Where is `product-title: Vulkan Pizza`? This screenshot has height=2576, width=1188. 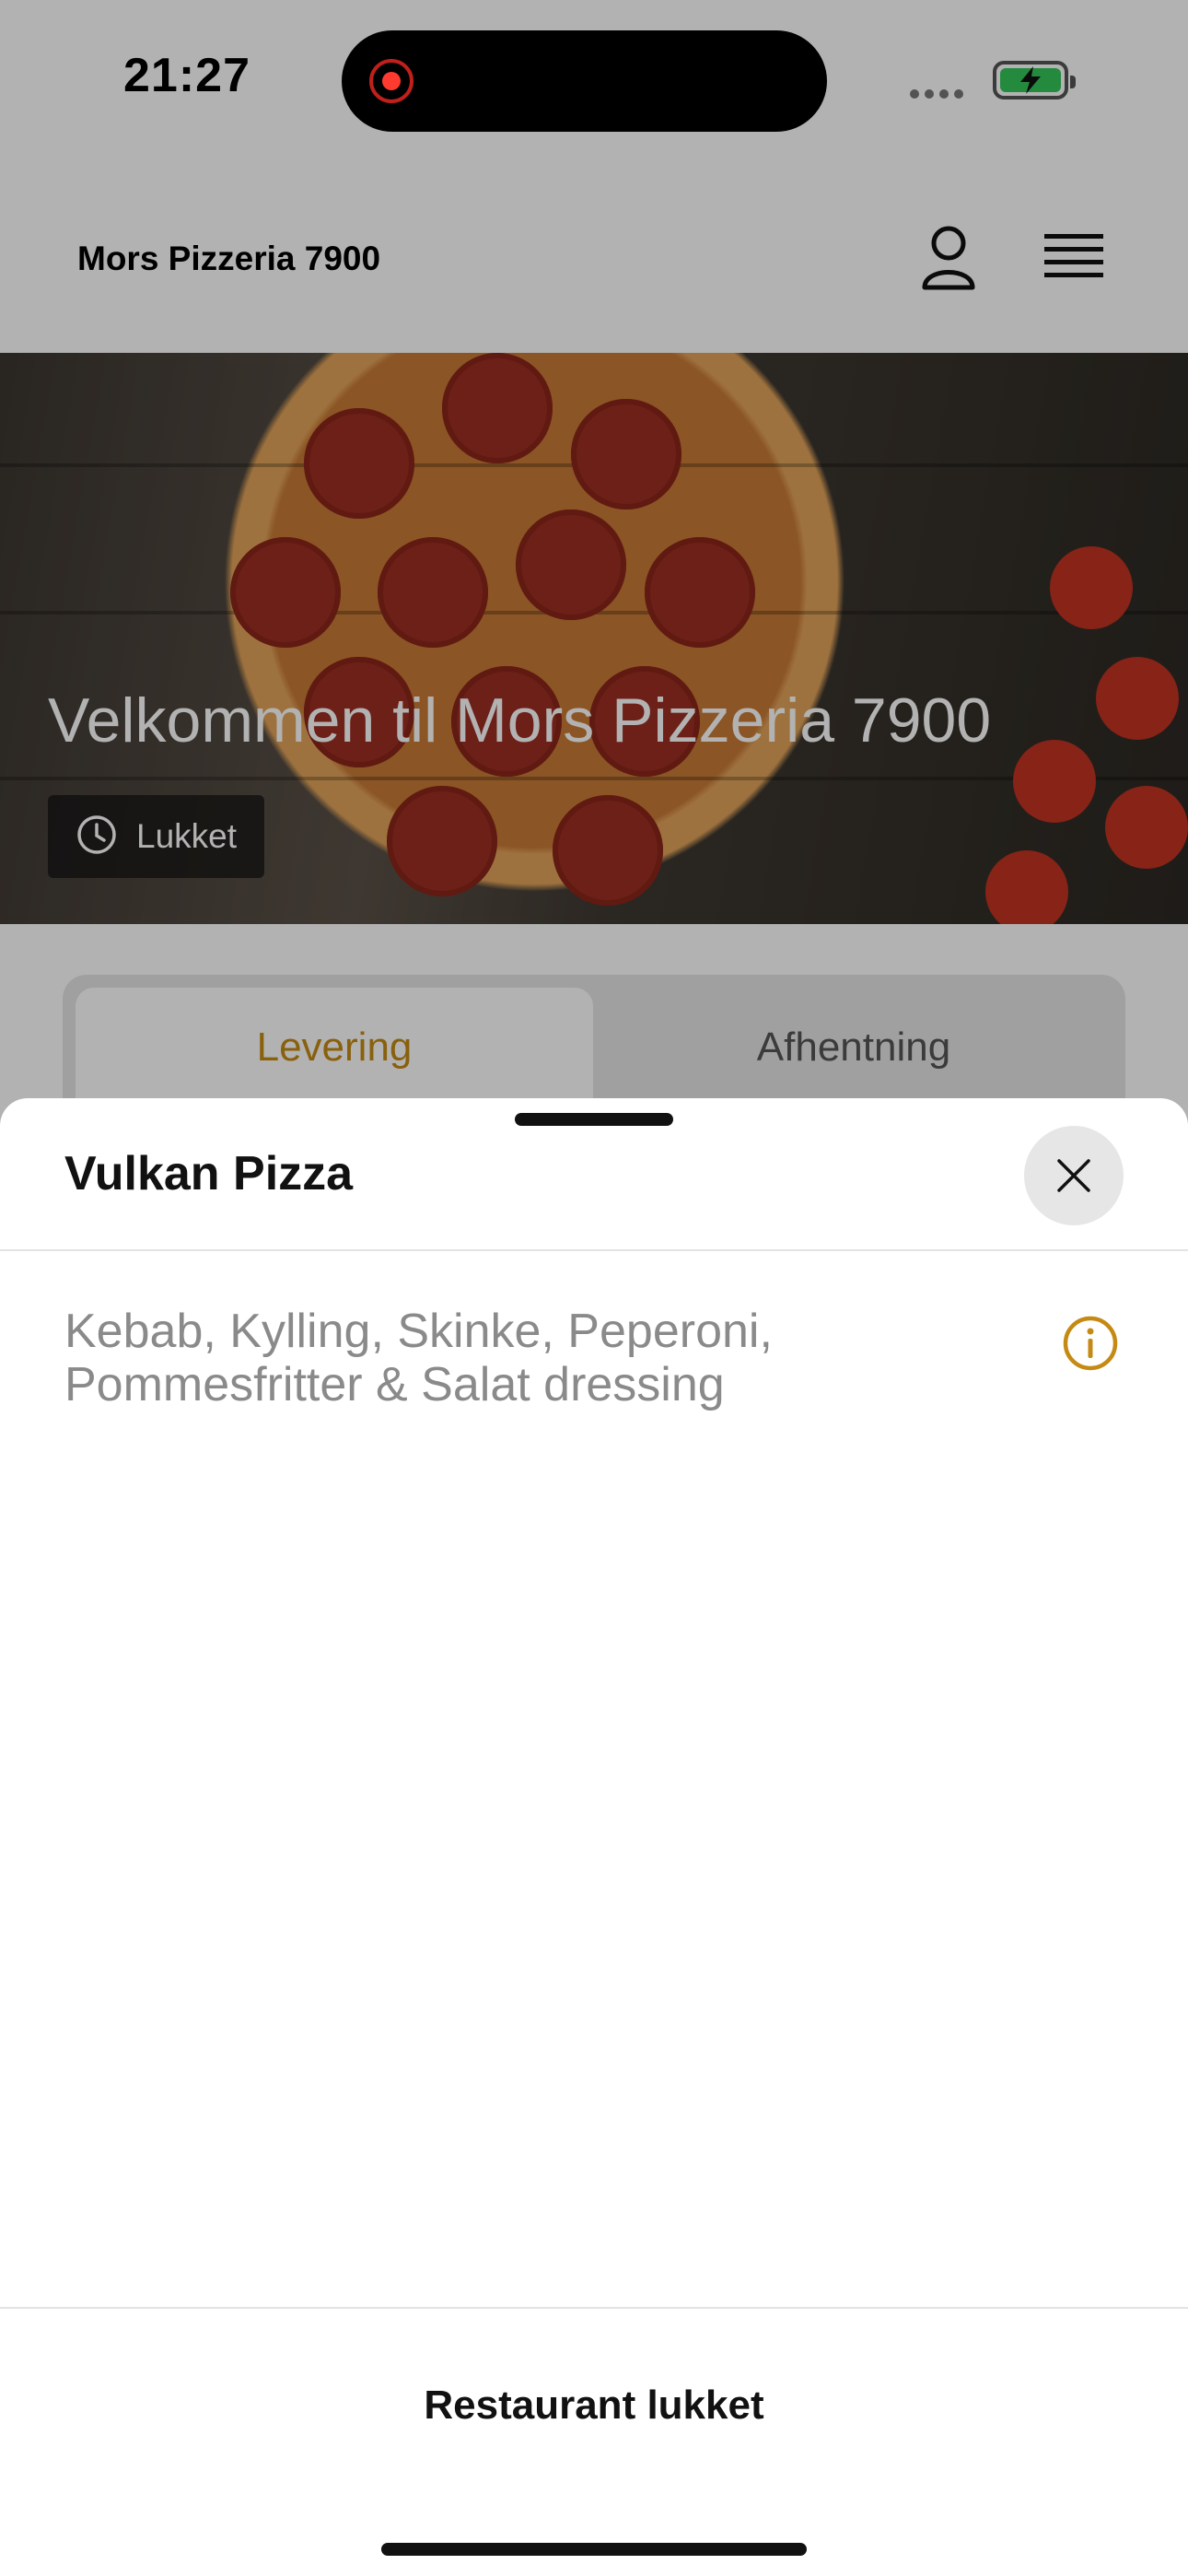
product-title: Vulkan Pizza is located at coordinates (209, 1173).